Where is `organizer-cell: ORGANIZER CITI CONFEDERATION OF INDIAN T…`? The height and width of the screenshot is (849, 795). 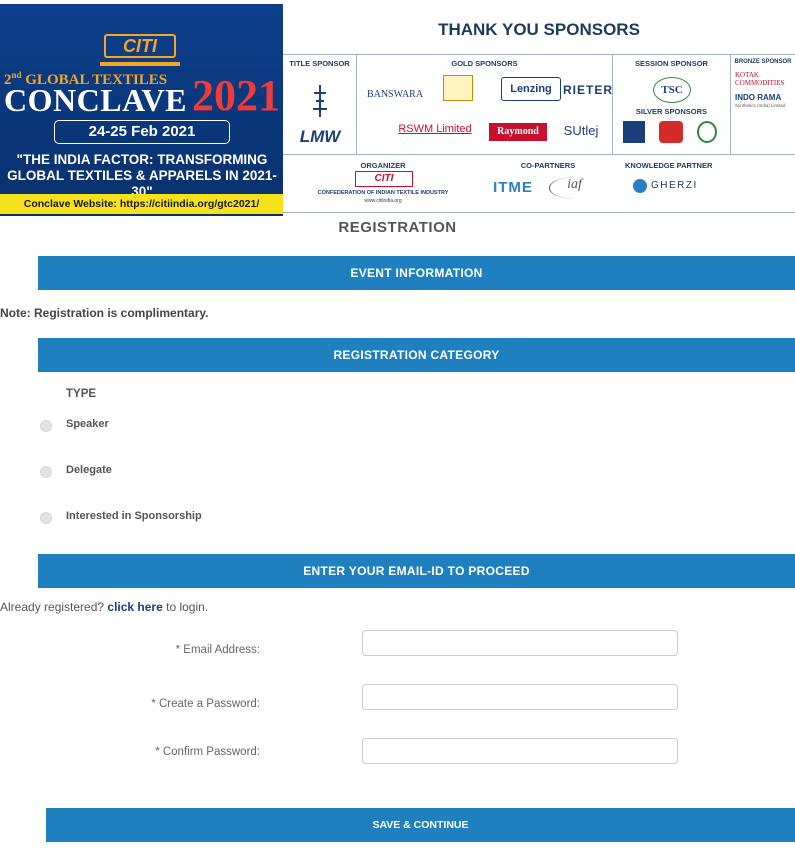 organizer-cell: ORGANIZER CITI CONFEDERATION OF INDIAN T… is located at coordinates (383, 184).